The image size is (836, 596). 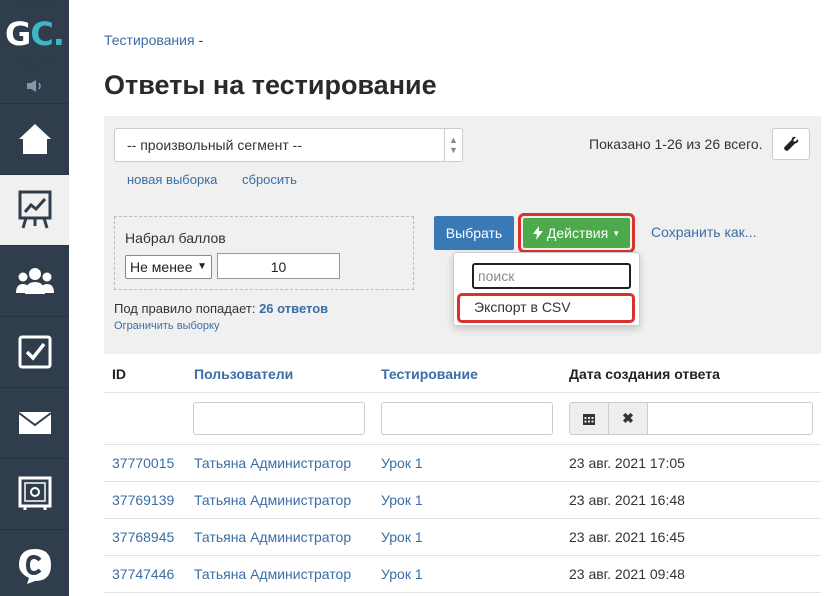 I want to click on row-id-link: 37770015, so click(x=143, y=463).